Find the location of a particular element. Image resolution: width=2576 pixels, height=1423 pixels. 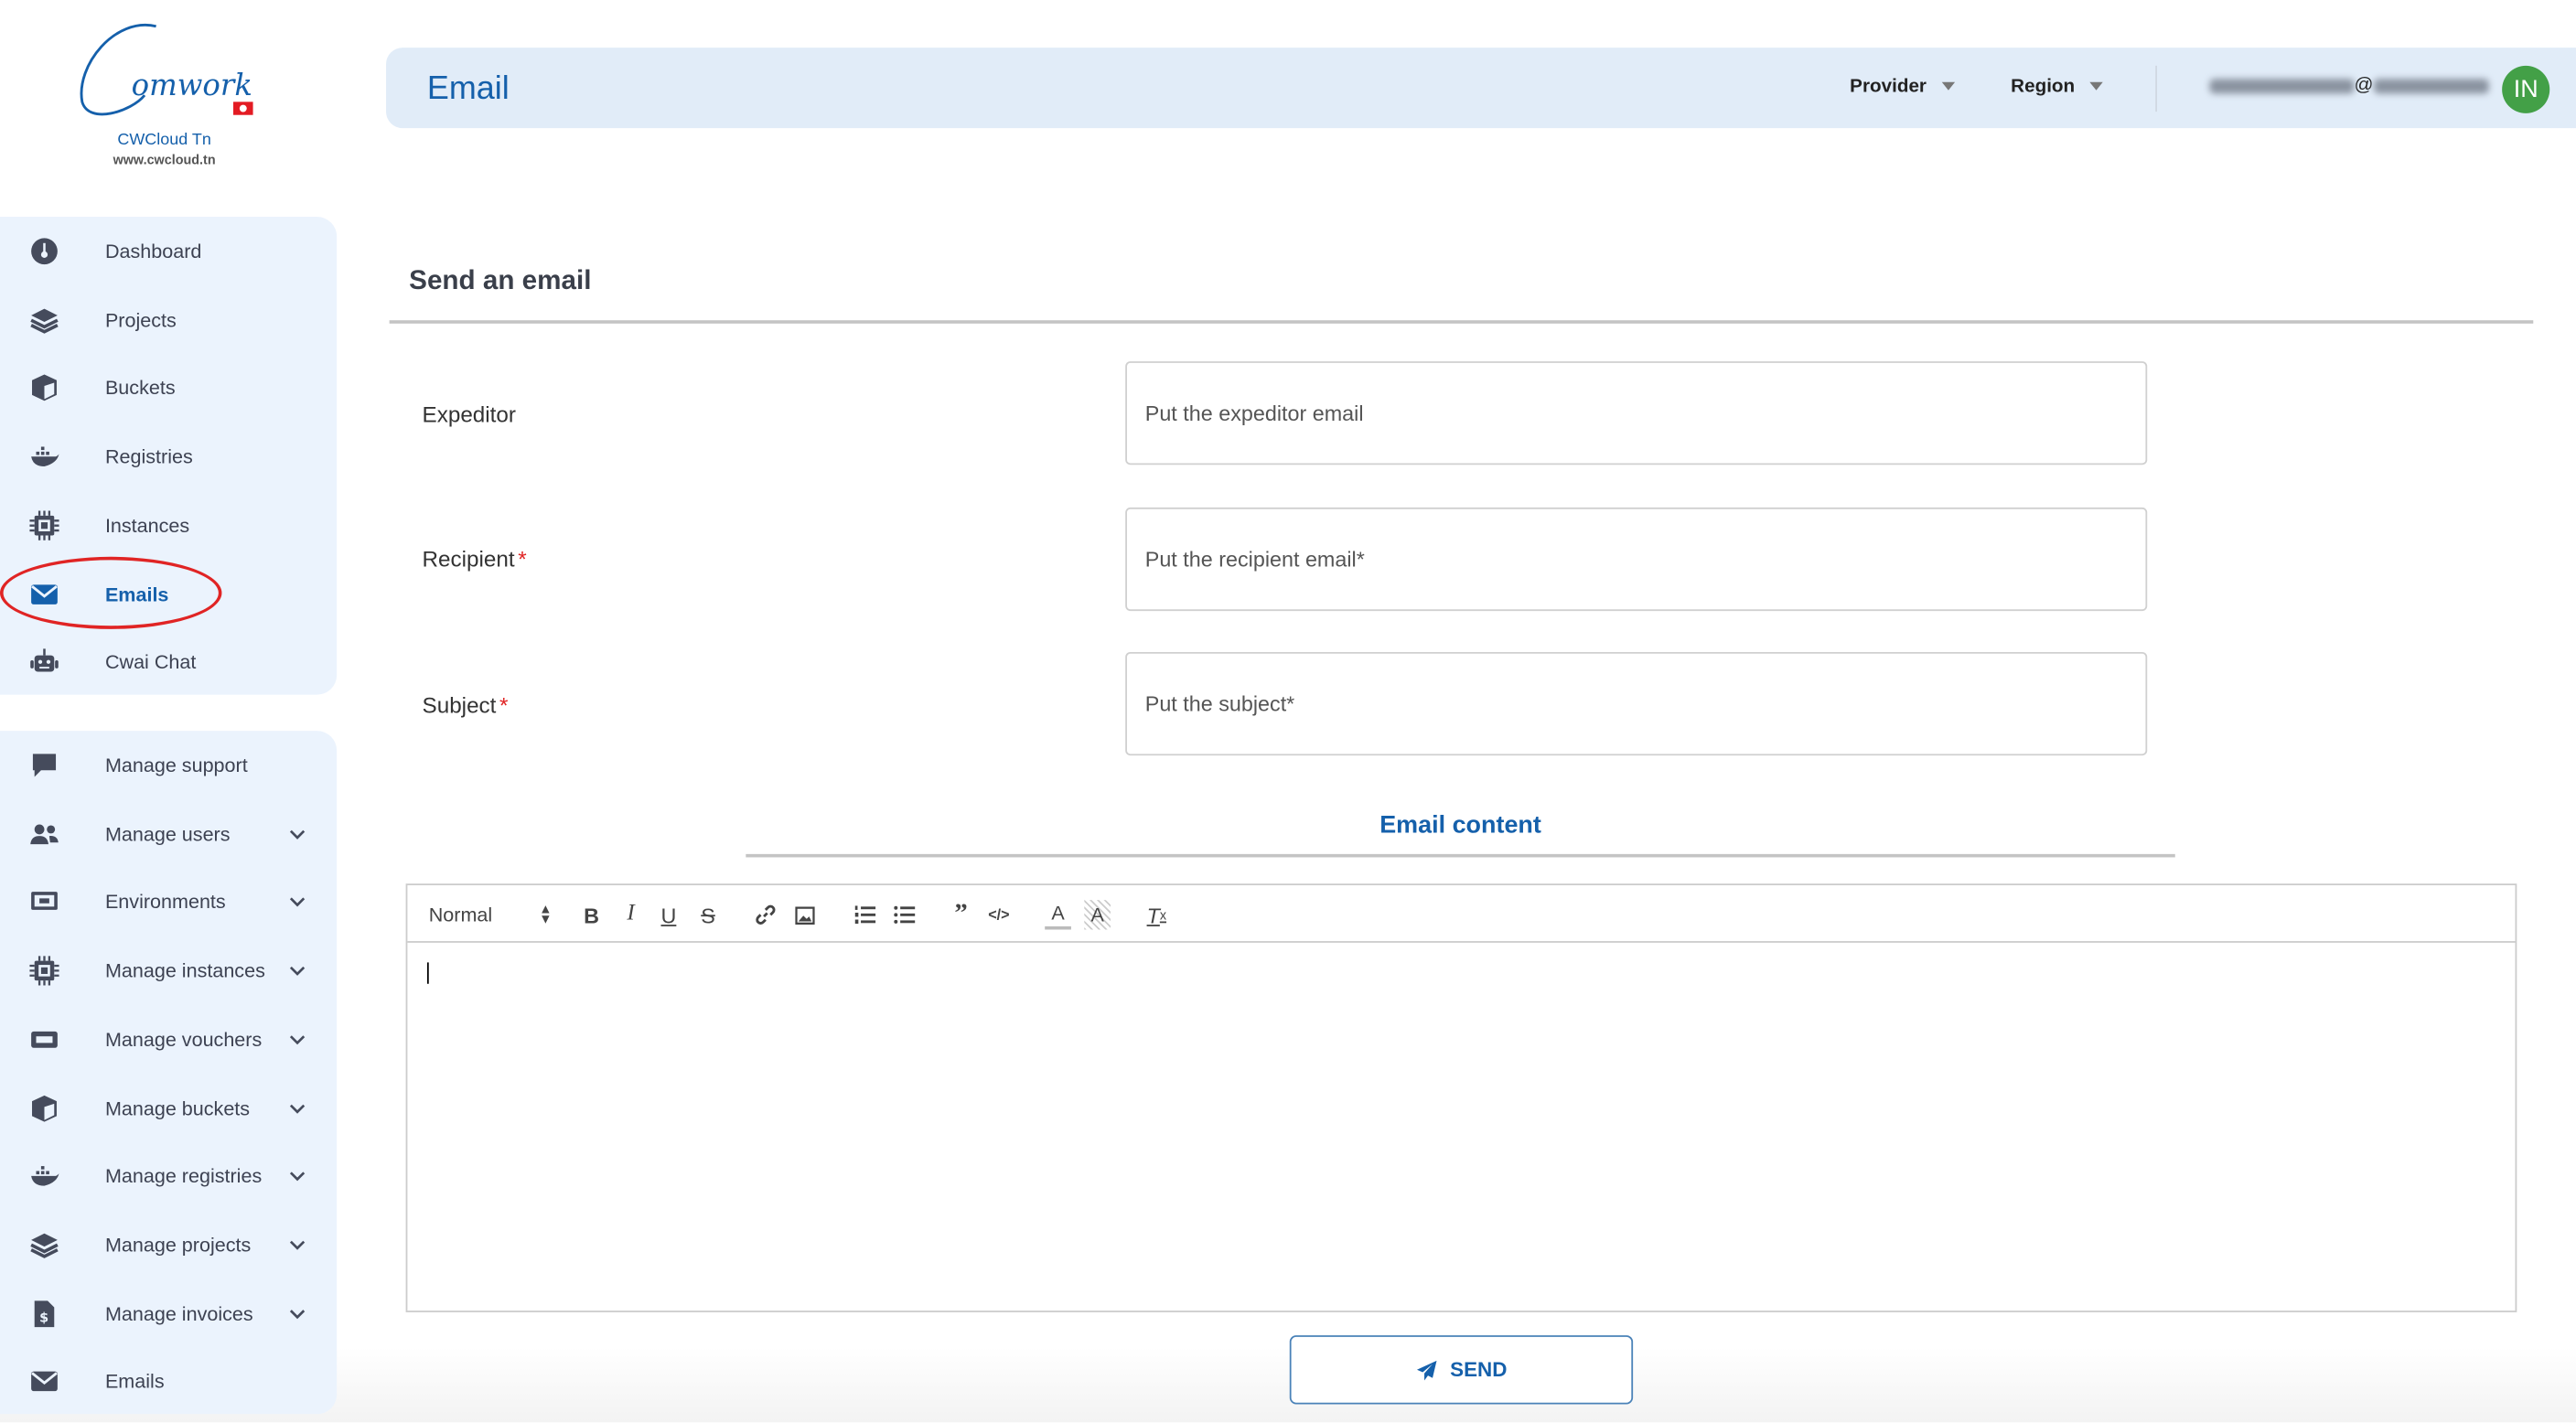

clear-format-icon: Tx is located at coordinates (1157, 914).